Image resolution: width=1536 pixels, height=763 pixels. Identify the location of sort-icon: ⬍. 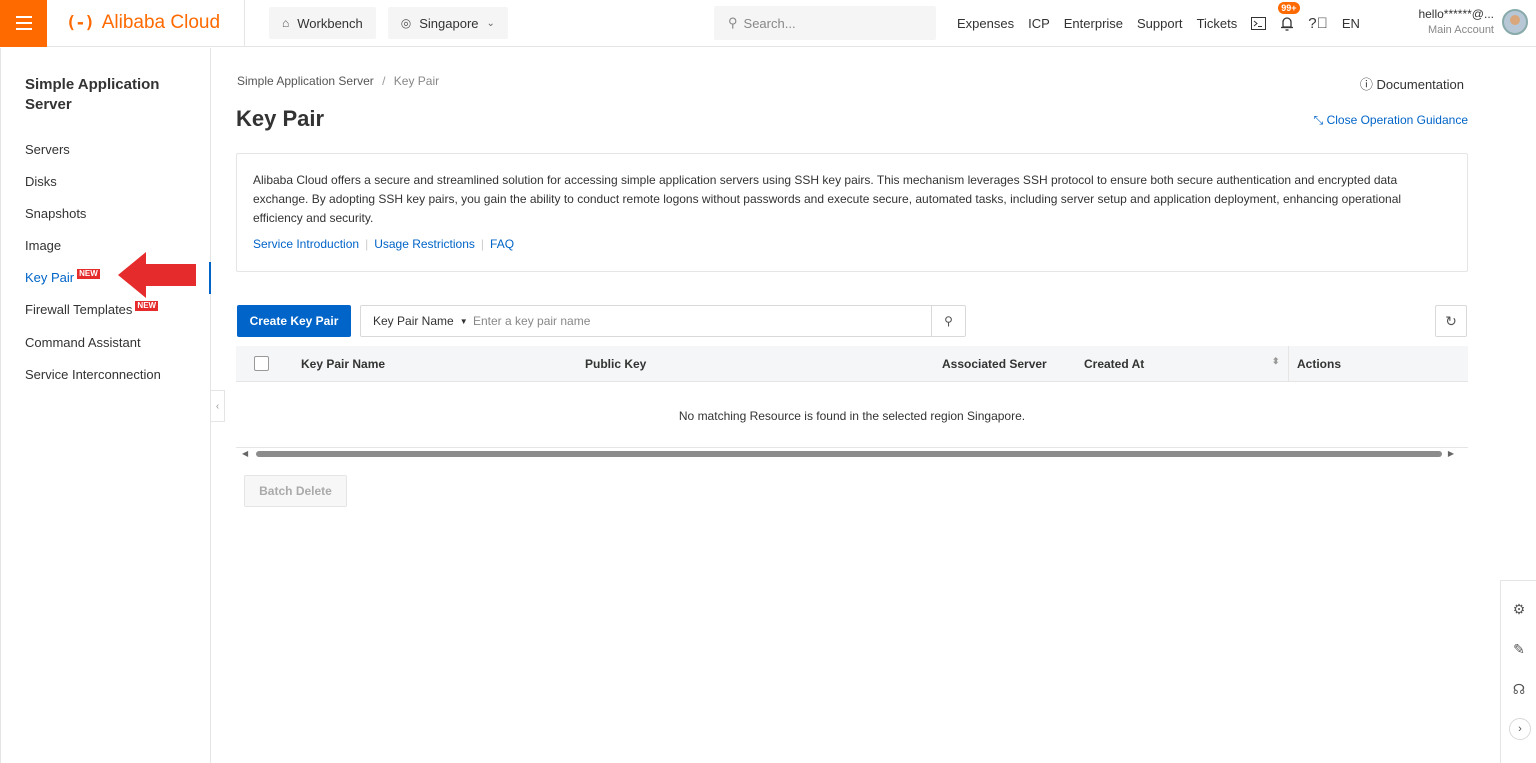
(1276, 361).